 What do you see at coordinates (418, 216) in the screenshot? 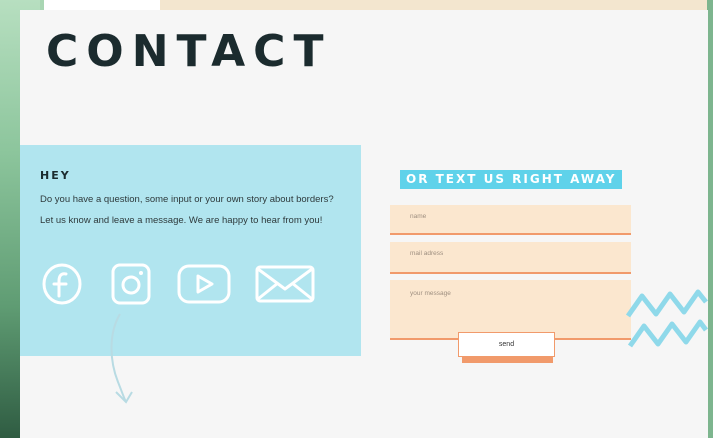
I see `name-placeholder: name` at bounding box center [418, 216].